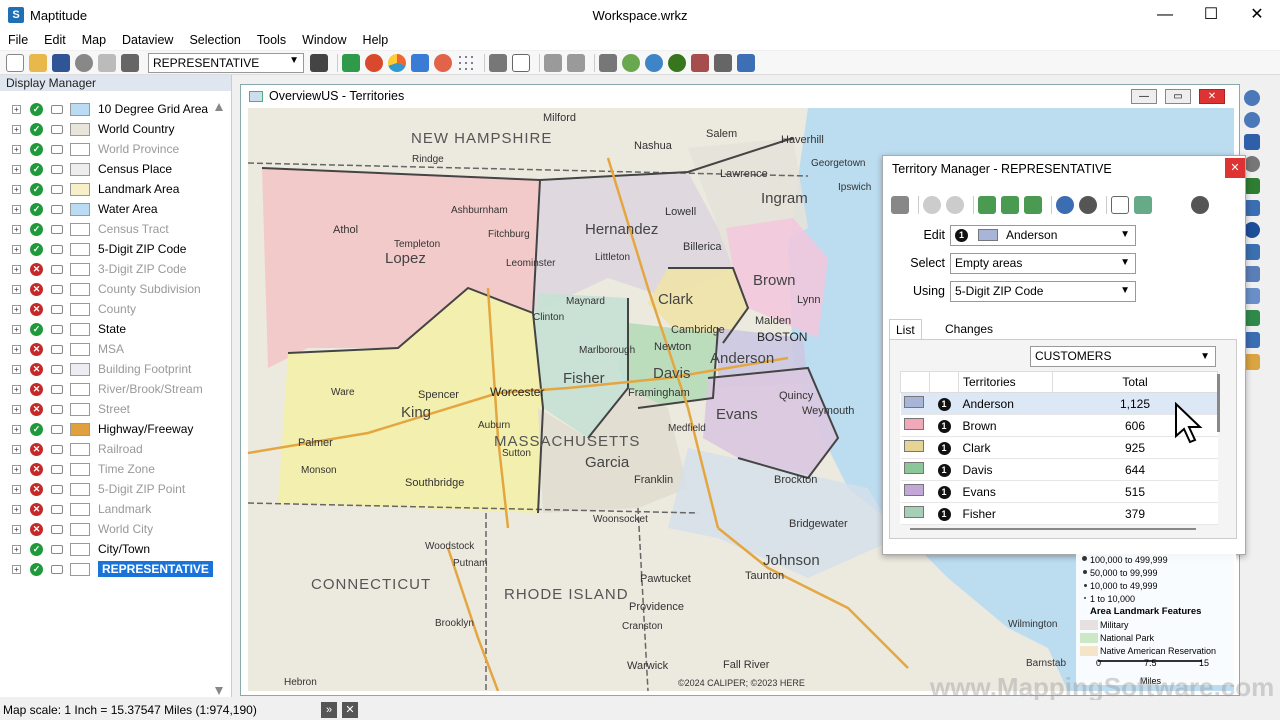  I want to click on target-icon, so click(654, 62).